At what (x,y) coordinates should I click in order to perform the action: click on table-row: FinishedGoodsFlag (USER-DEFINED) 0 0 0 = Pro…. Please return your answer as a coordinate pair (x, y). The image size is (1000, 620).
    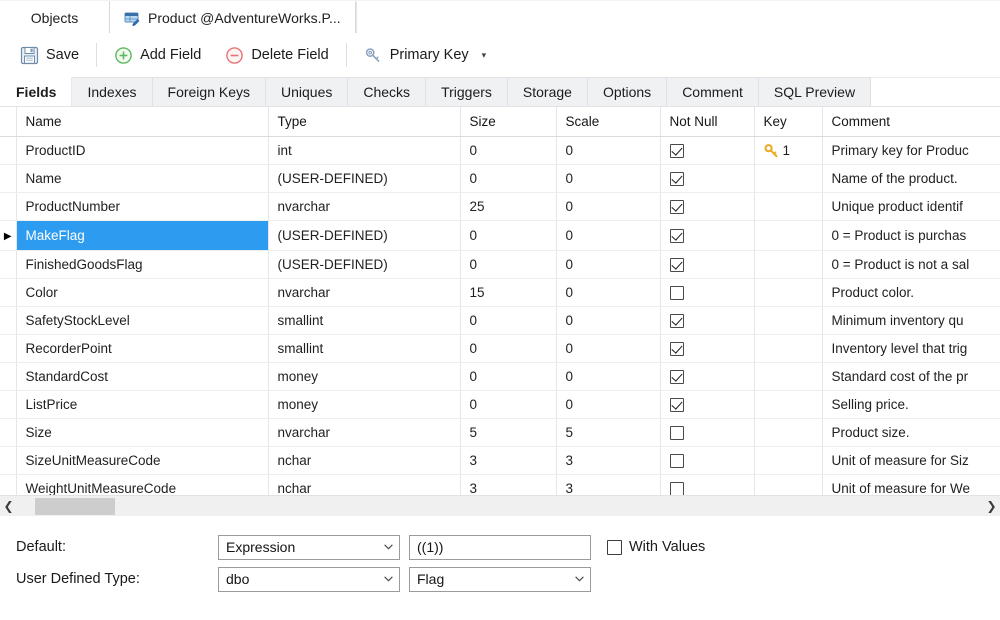
    Looking at the image, I should click on (500, 264).